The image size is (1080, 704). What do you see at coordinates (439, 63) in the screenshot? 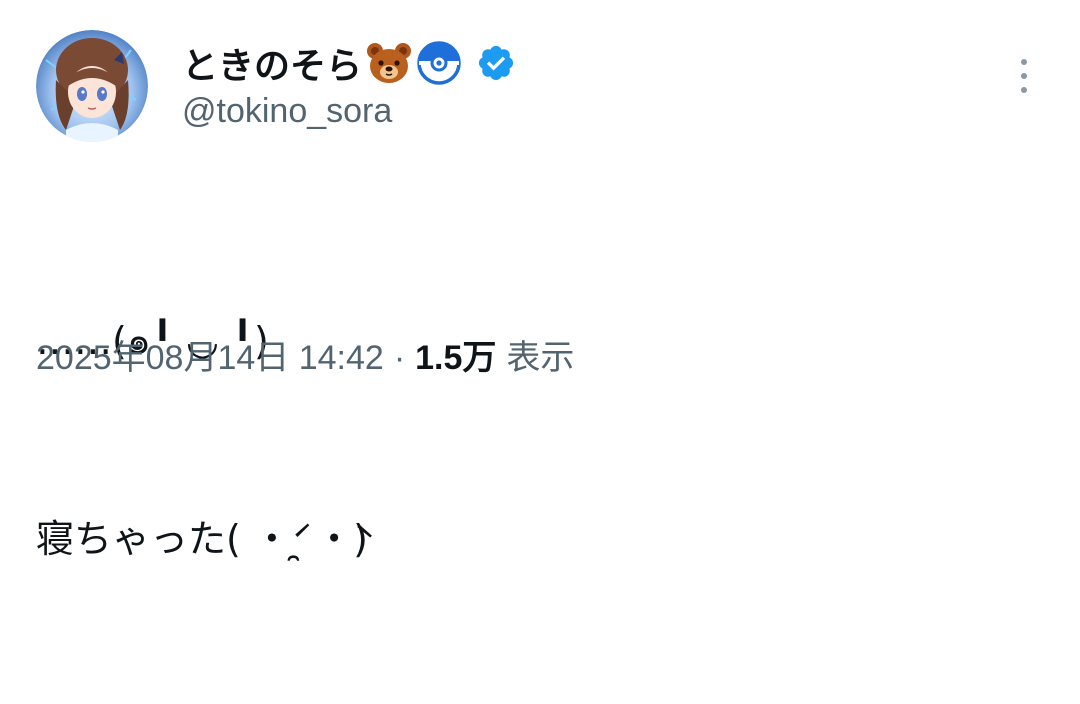
I see `blue-circle-emoji-icon` at bounding box center [439, 63].